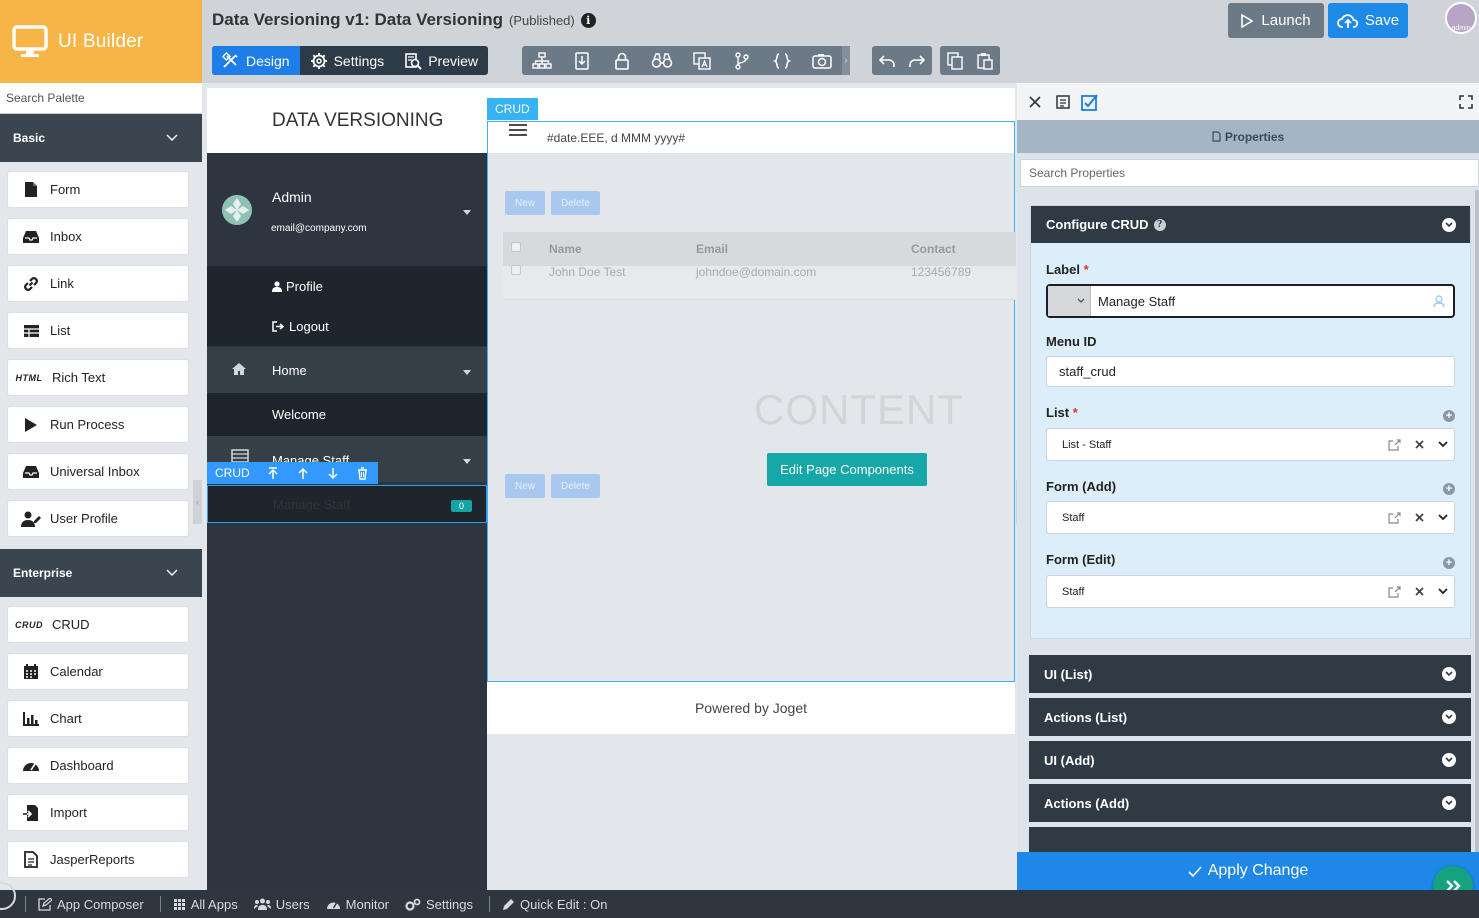 The width and height of the screenshot is (1479, 918). I want to click on nav-category-home: Home, so click(347, 370).